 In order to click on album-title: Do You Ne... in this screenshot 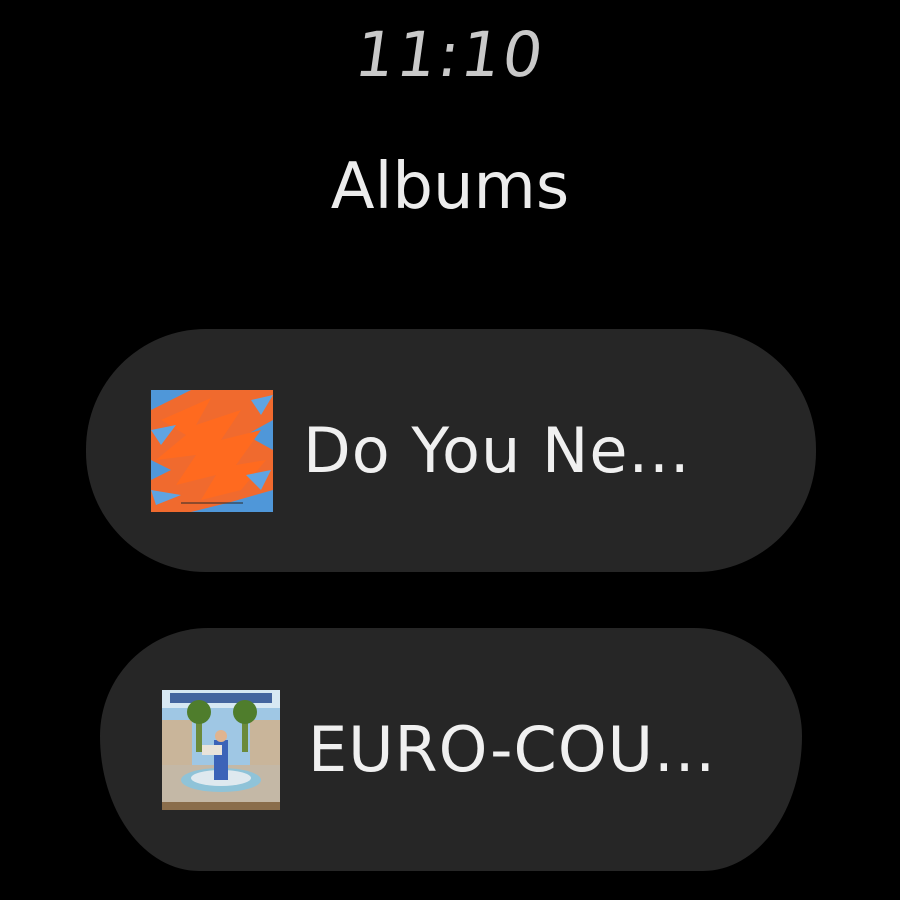, I will do `click(497, 450)`.